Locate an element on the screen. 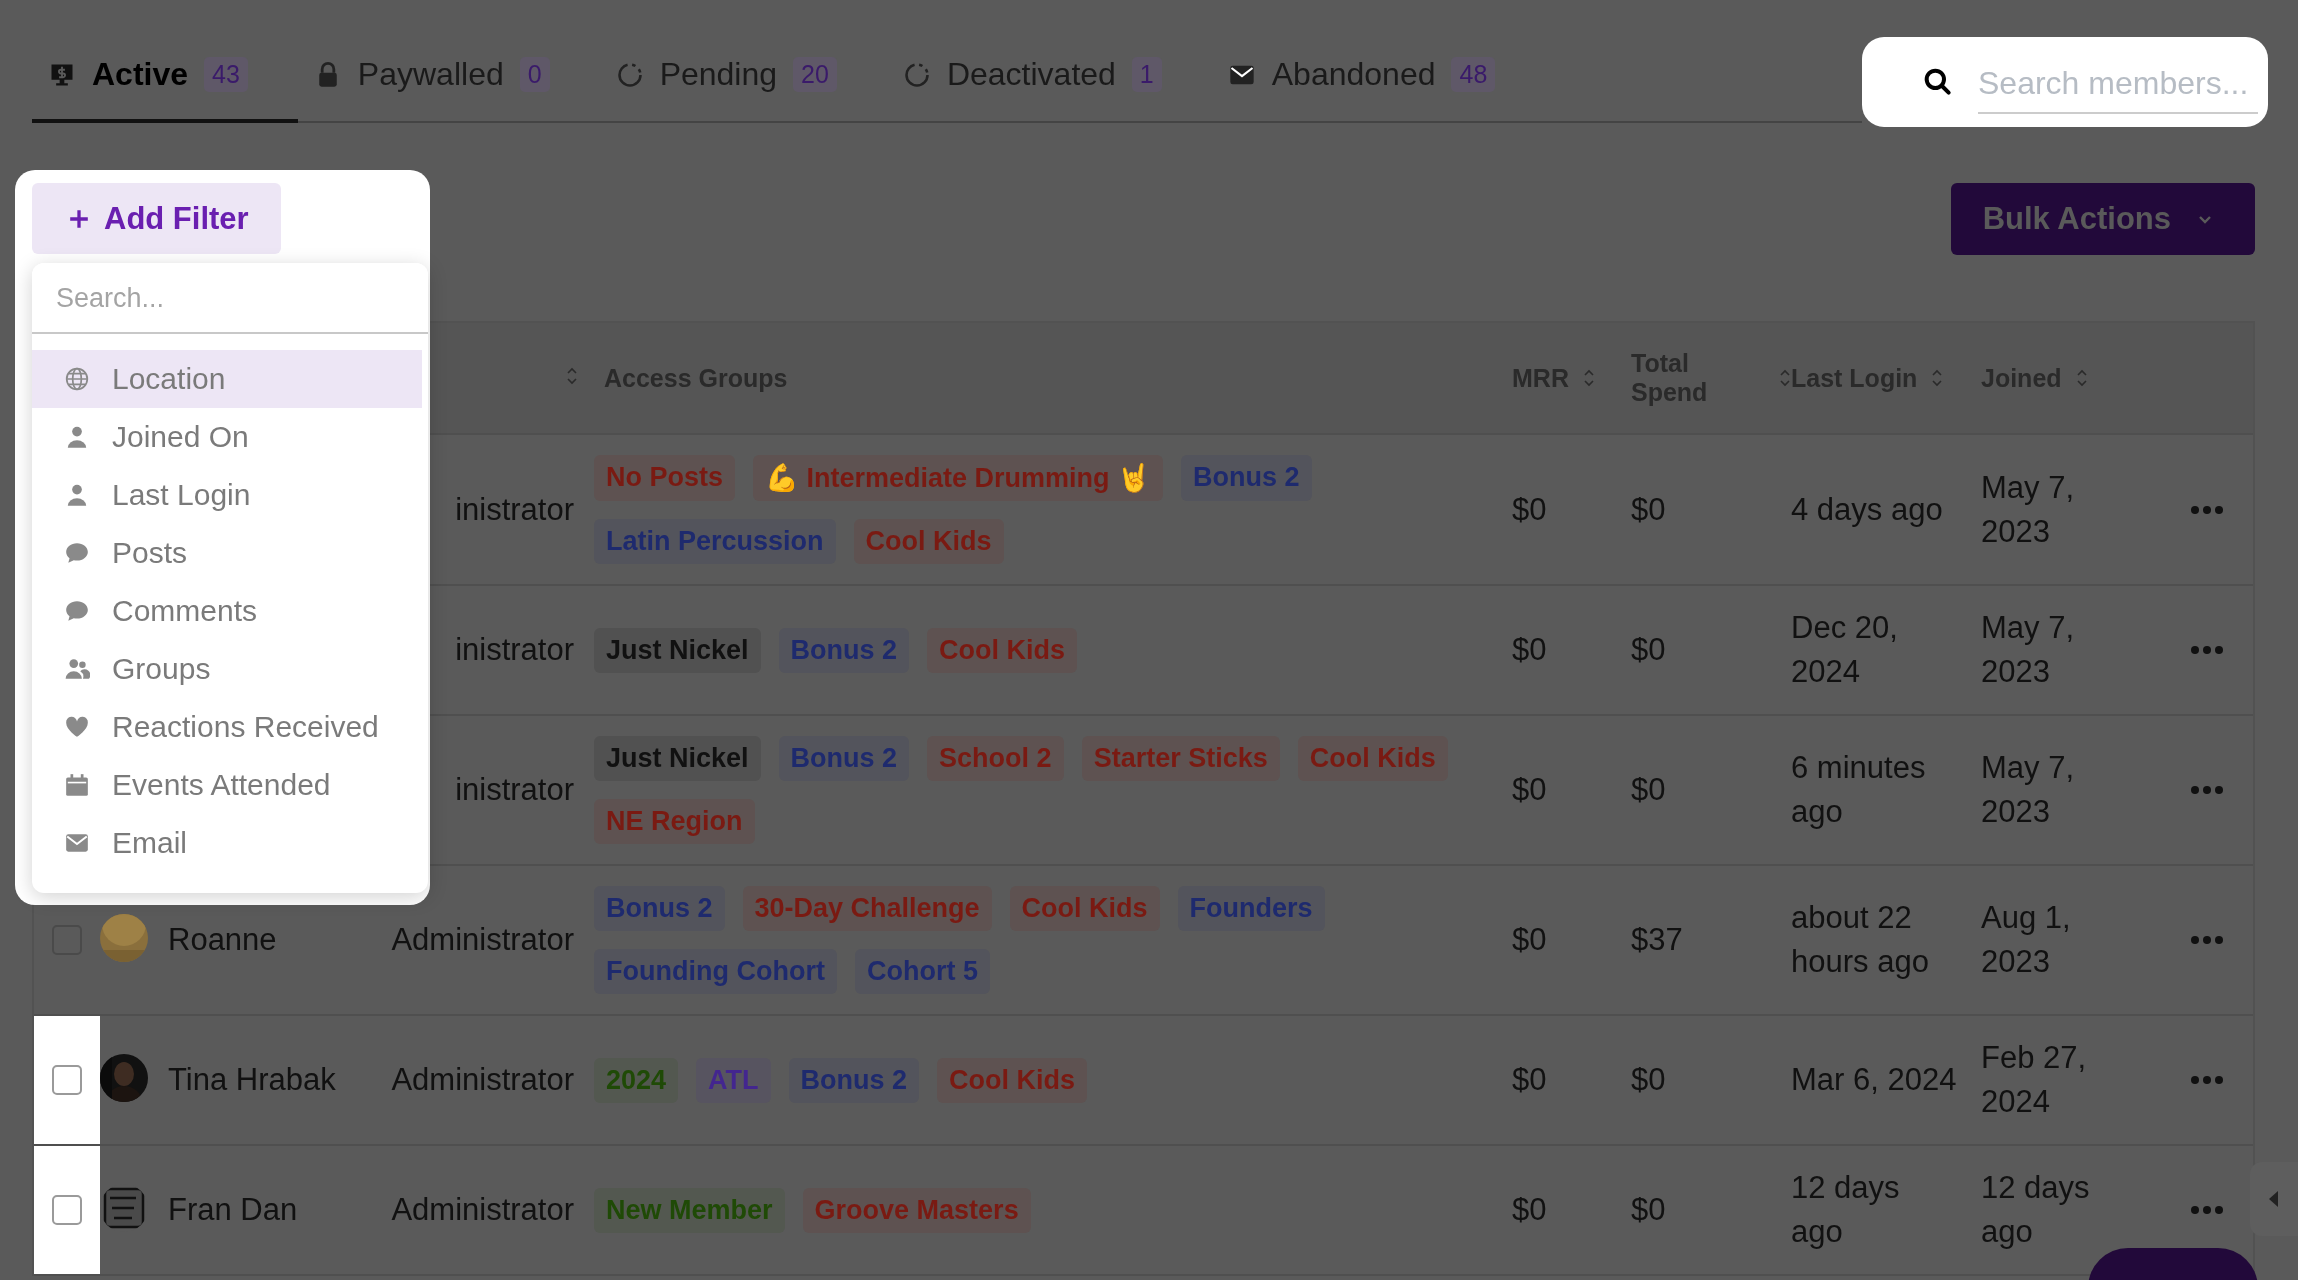 This screenshot has width=2298, height=1280. access-group-tag: 2024 is located at coordinates (636, 1080).